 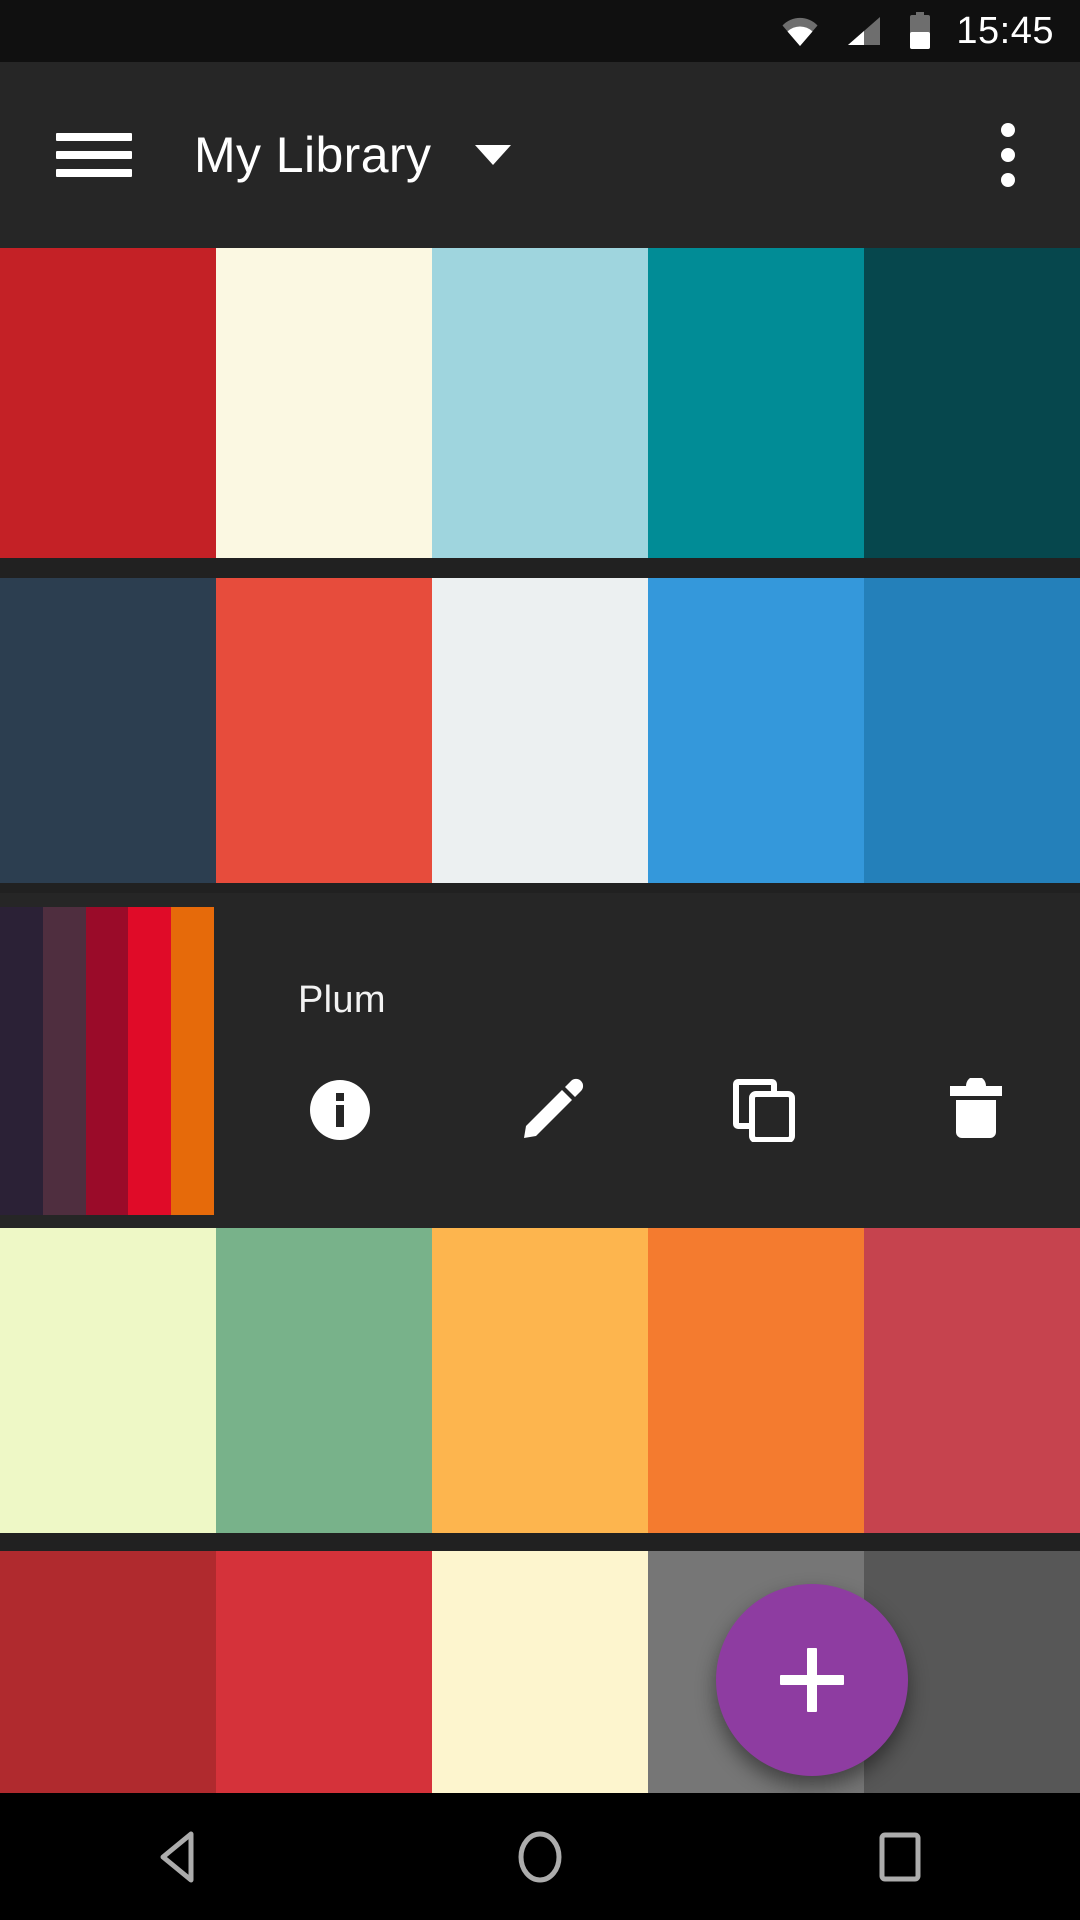 I want to click on square-recents-icon, so click(x=900, y=1856).